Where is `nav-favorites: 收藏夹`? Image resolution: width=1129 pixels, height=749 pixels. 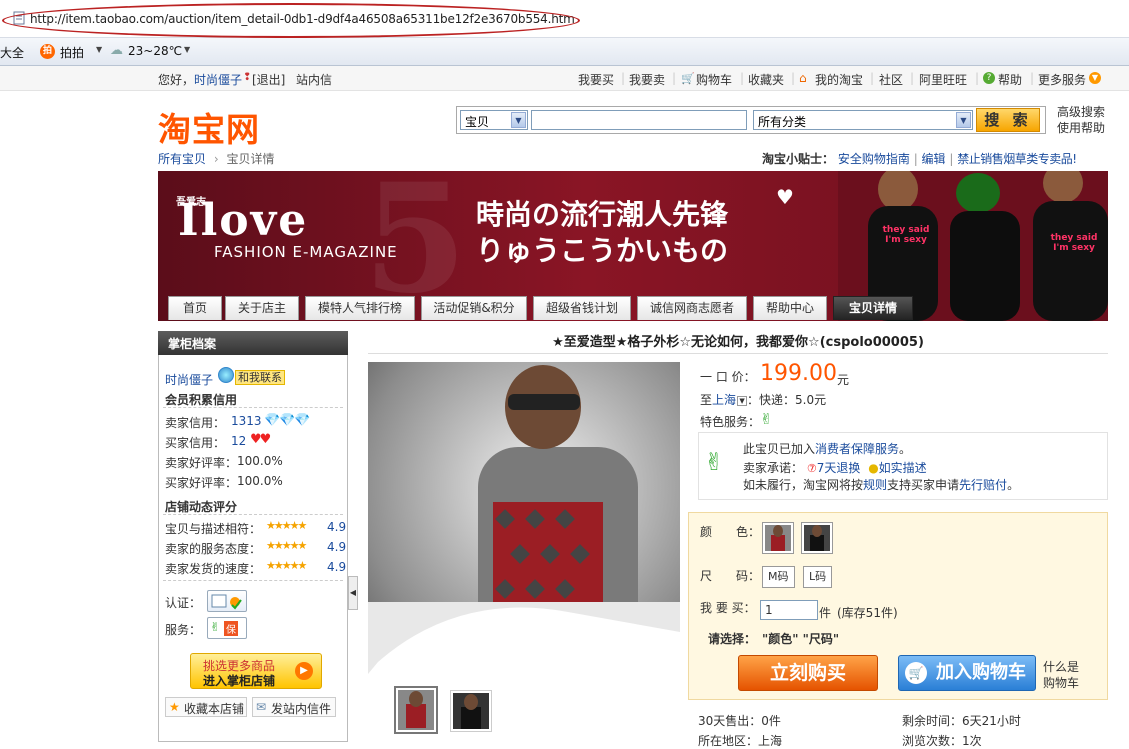 nav-favorites: 收藏夹 is located at coordinates (766, 79).